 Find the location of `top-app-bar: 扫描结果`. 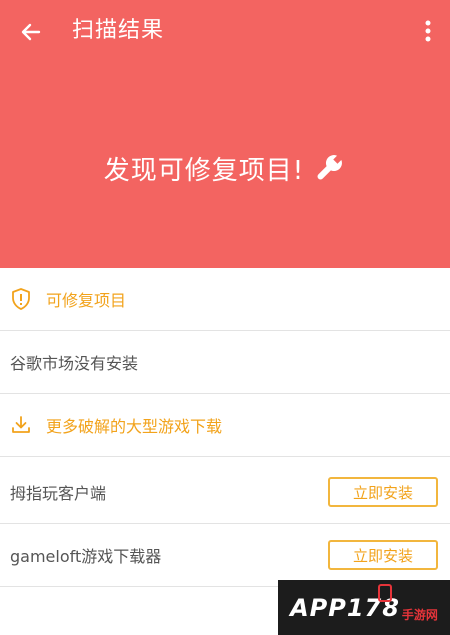

top-app-bar: 扫描结果 is located at coordinates (225, 31).